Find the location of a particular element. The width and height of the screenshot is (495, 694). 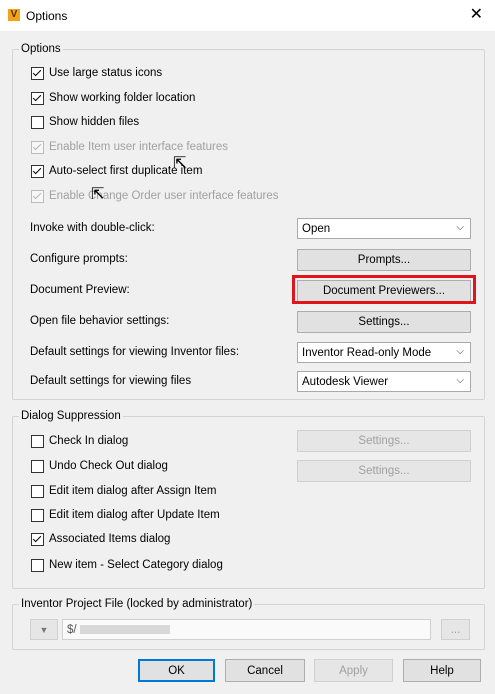

help-button: Help is located at coordinates (442, 670).